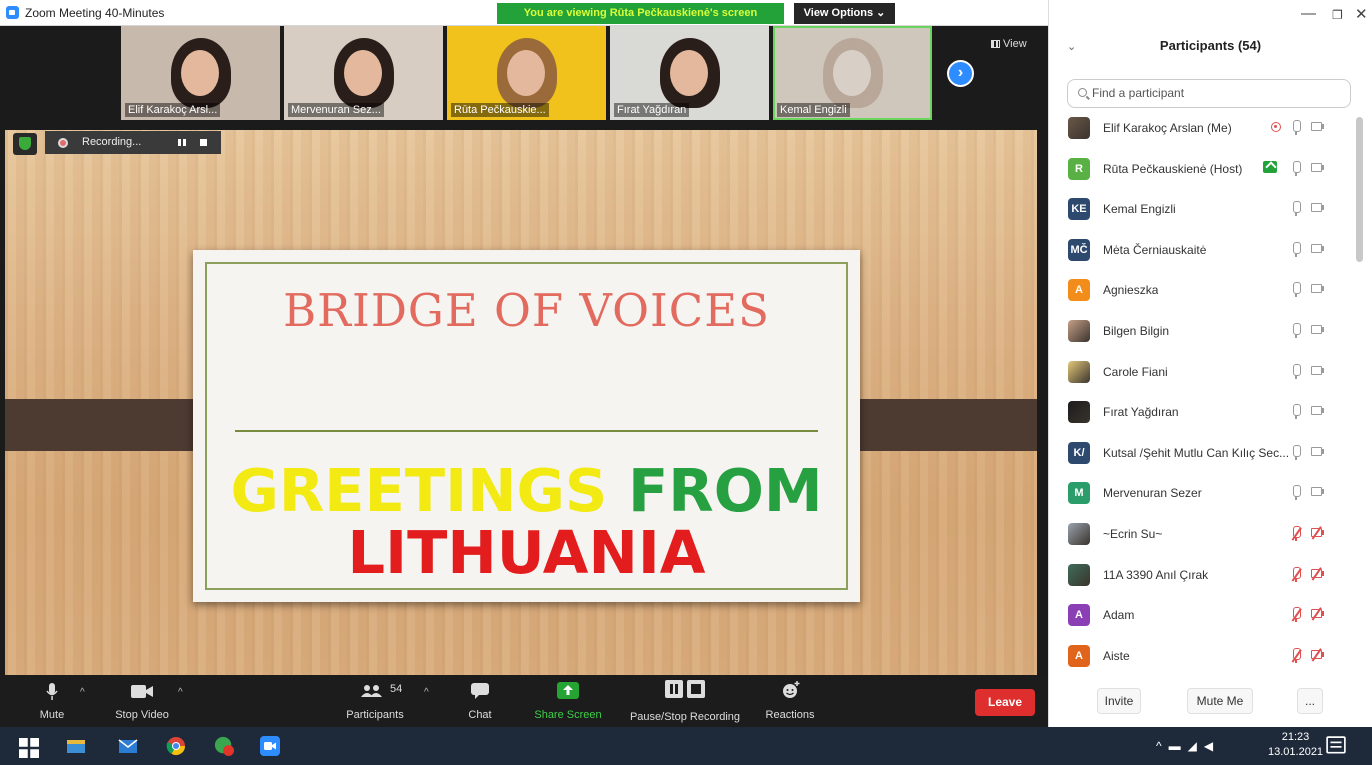 The width and height of the screenshot is (1372, 765). What do you see at coordinates (1204, 137) in the screenshot?
I see `participant-row: Elif Karakoç Arslan (Me)` at bounding box center [1204, 137].